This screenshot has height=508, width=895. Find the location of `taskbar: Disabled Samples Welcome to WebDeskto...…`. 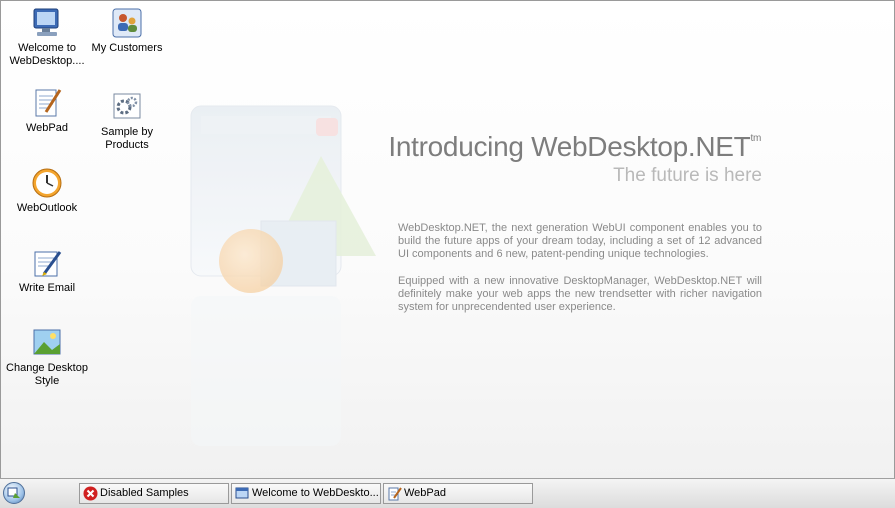

taskbar: Disabled Samples Welcome to WebDeskto...… is located at coordinates (447, 493).